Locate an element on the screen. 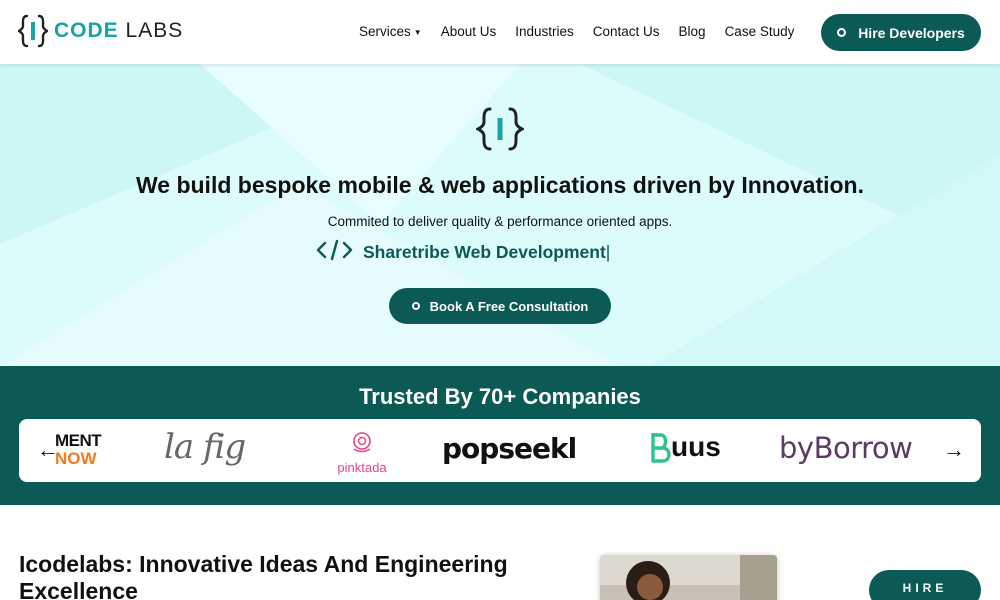 The height and width of the screenshot is (600, 1000). logo-wordmark: CODE LABS is located at coordinates (118, 31).